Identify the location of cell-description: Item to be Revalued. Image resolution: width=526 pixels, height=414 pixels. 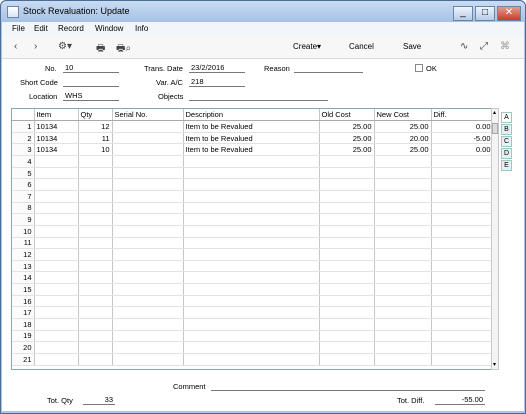
(251, 150).